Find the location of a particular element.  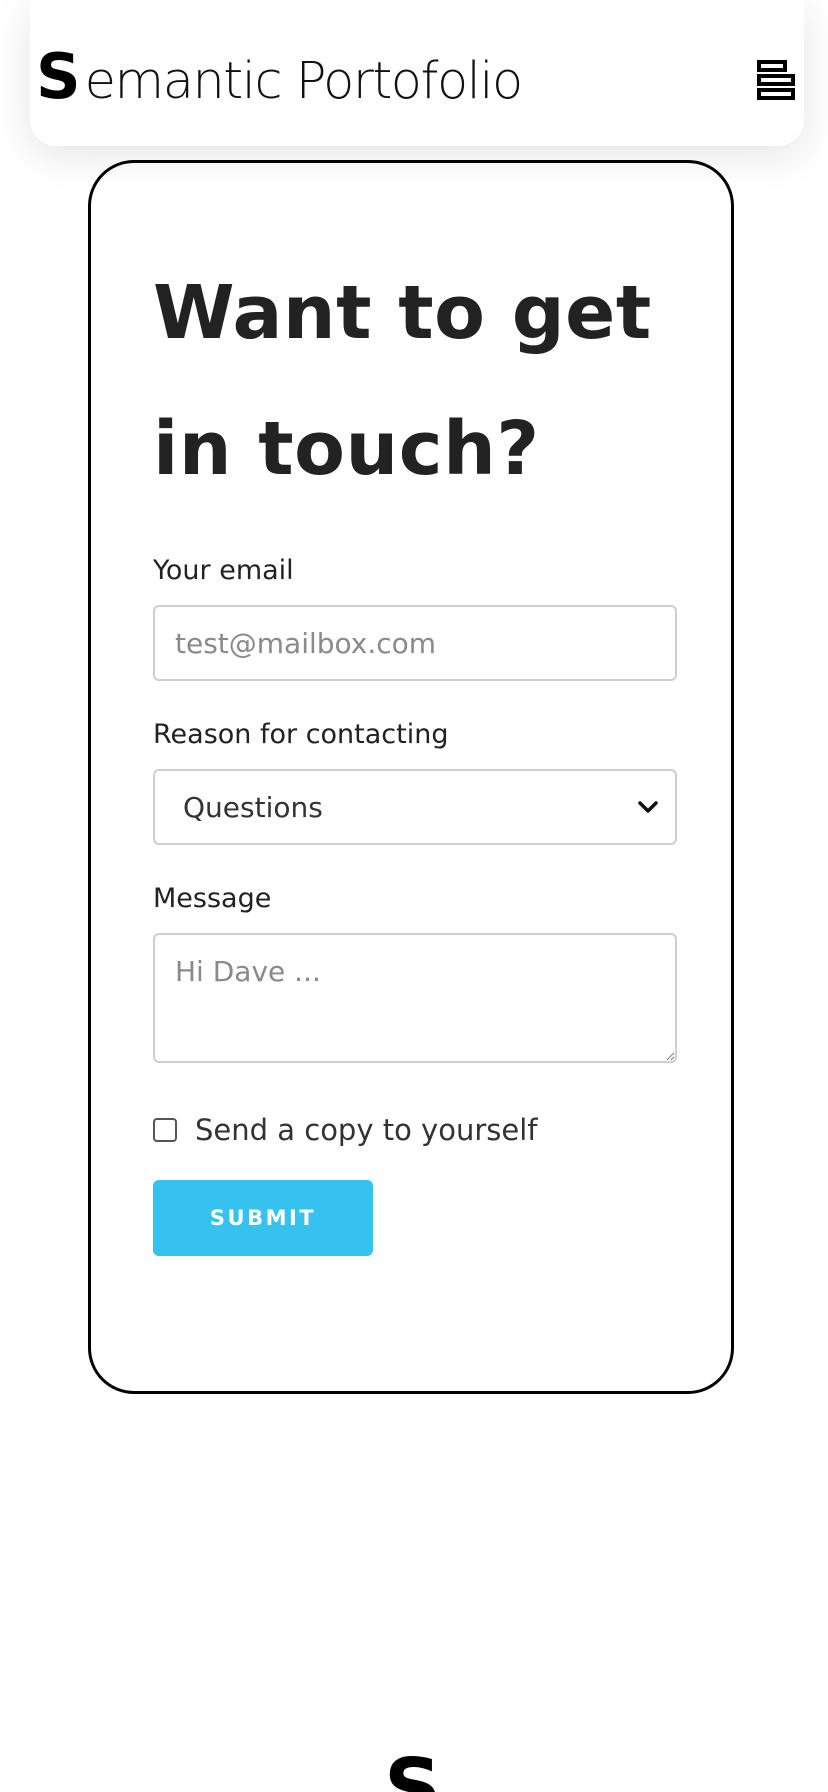

brand-initial: S is located at coordinates (58, 76).